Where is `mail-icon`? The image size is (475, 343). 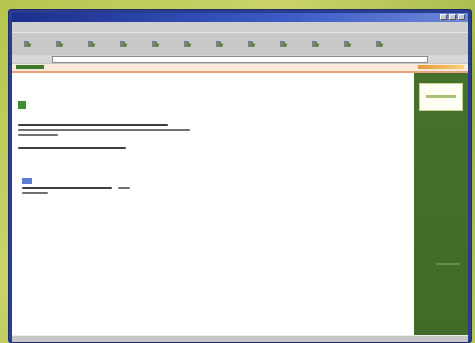 mail-icon is located at coordinates (283, 44).